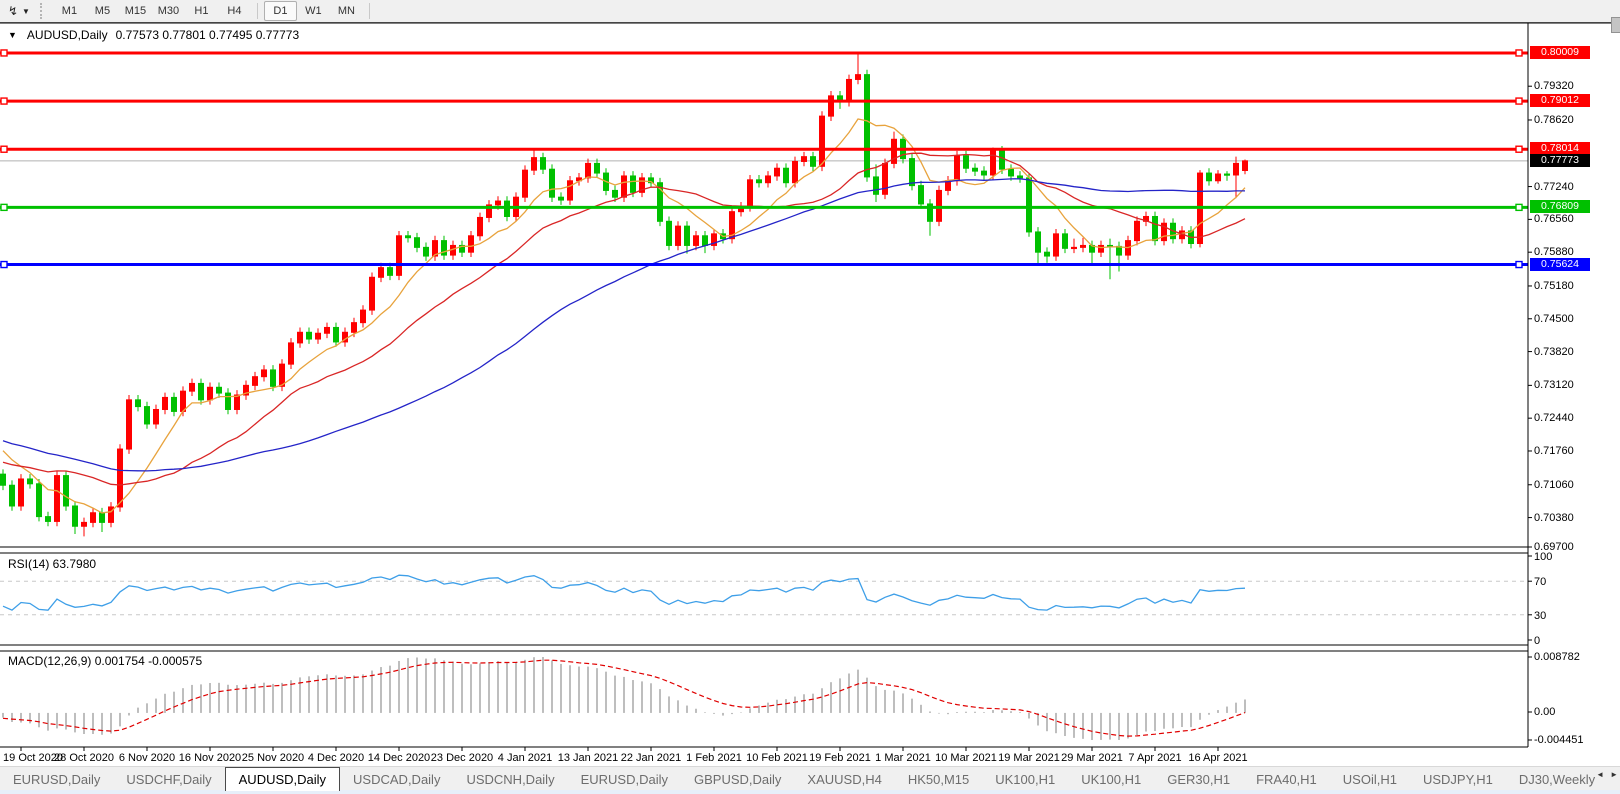 The width and height of the screenshot is (1620, 794). What do you see at coordinates (510, 779) in the screenshot?
I see `chart-tab-usdcnh-daily: USDCNH,Daily` at bounding box center [510, 779].